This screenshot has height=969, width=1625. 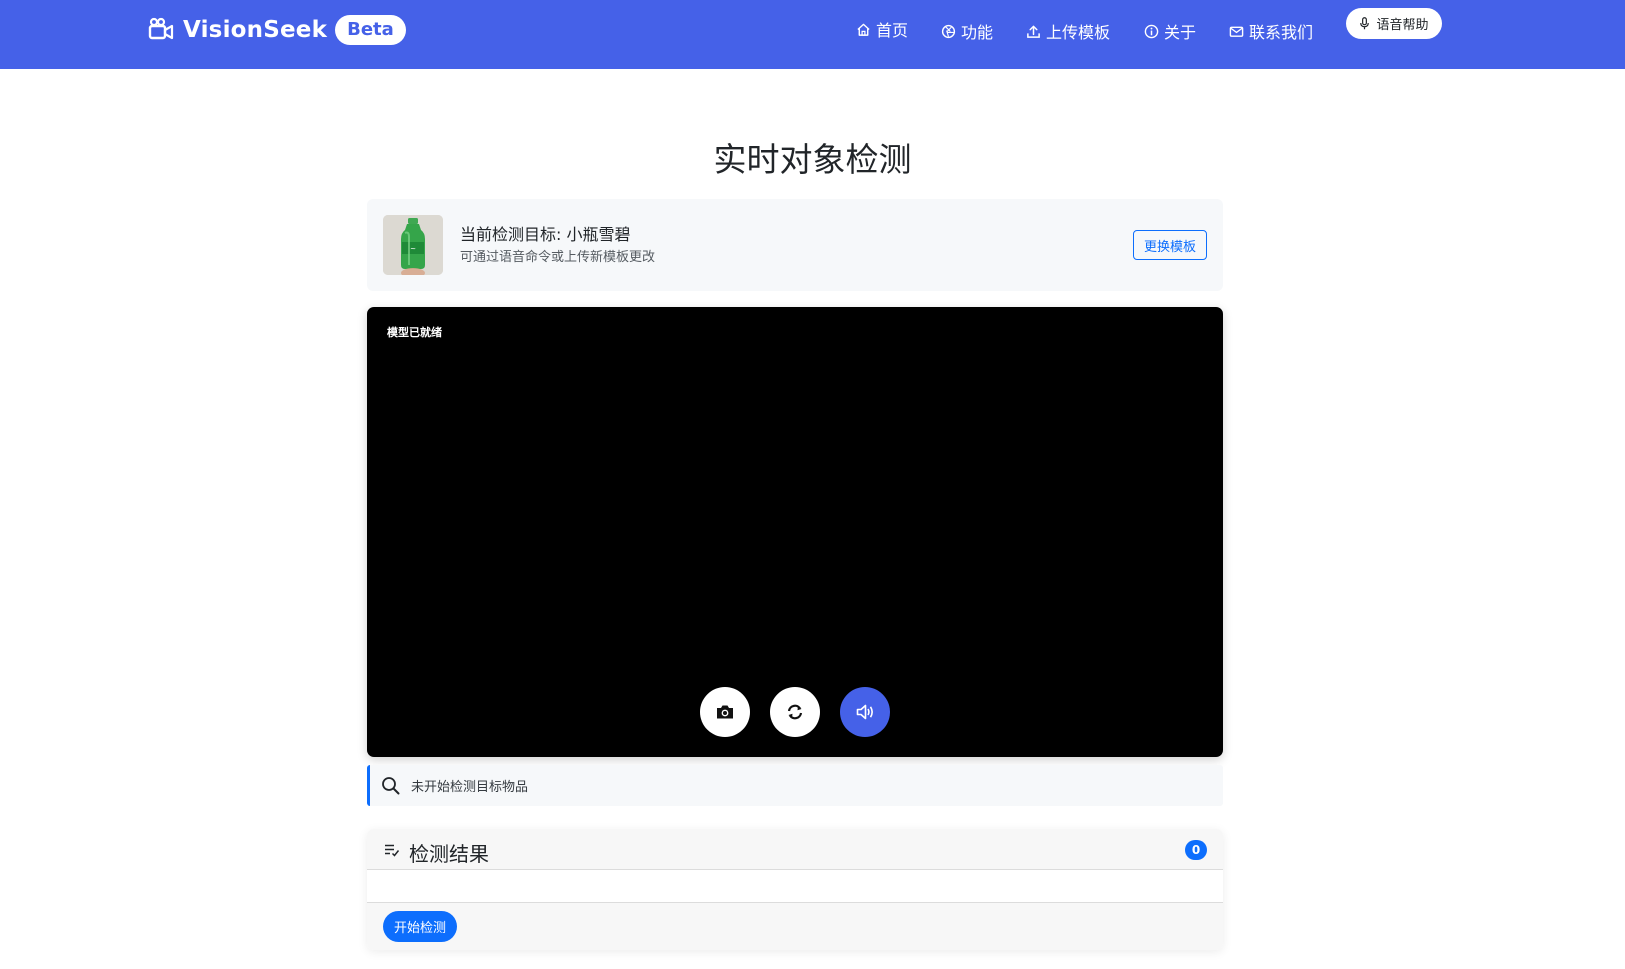 What do you see at coordinates (892, 30) in the screenshot?
I see `nav-home-label: 首页` at bounding box center [892, 30].